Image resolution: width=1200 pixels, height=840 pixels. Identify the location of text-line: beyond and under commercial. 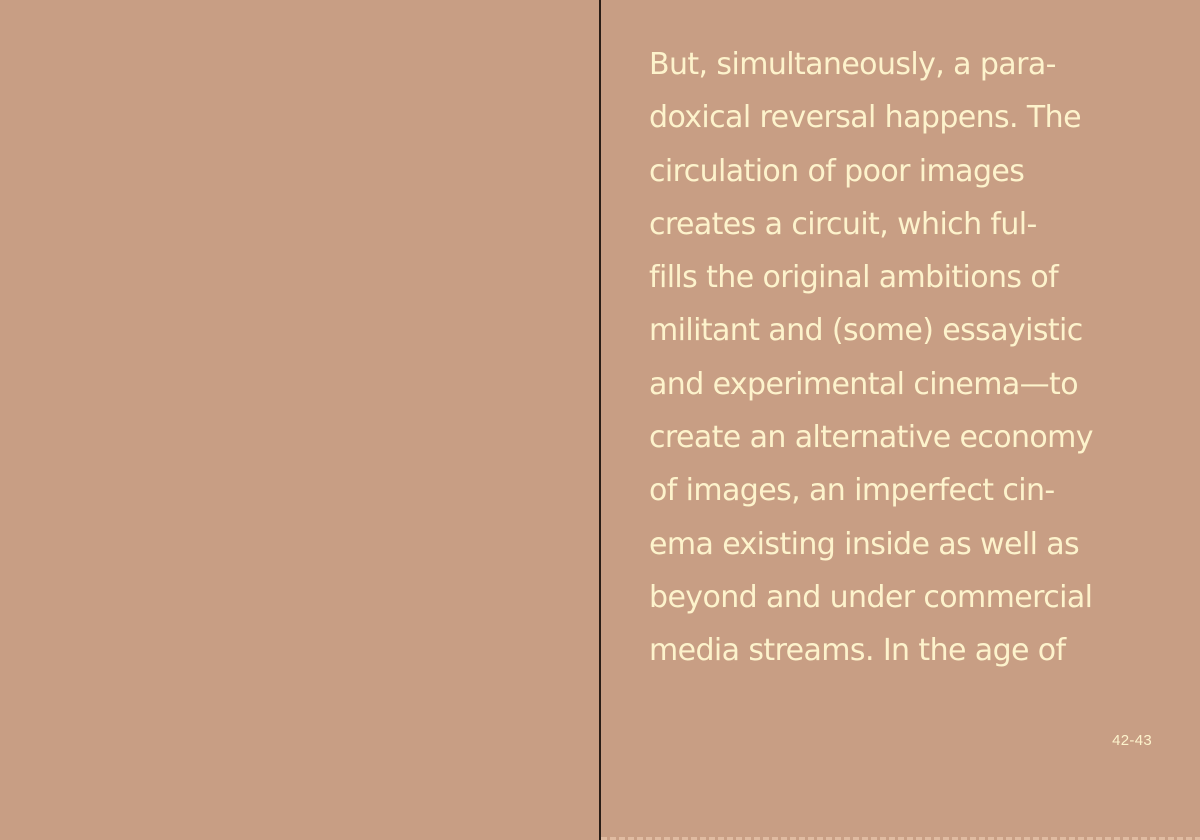
(871, 597).